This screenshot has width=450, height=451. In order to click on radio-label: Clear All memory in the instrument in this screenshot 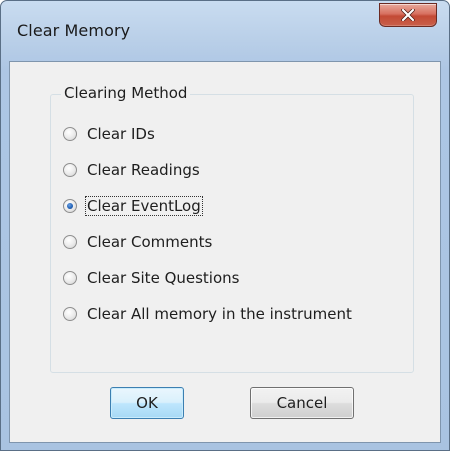, I will do `click(219, 314)`.